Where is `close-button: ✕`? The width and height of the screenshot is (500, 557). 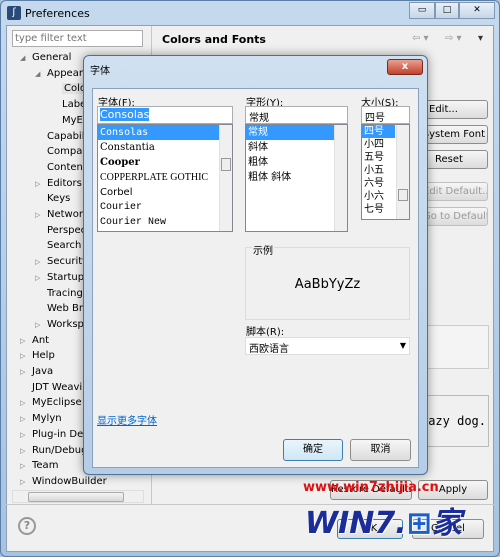 close-button: ✕ is located at coordinates (477, 10).